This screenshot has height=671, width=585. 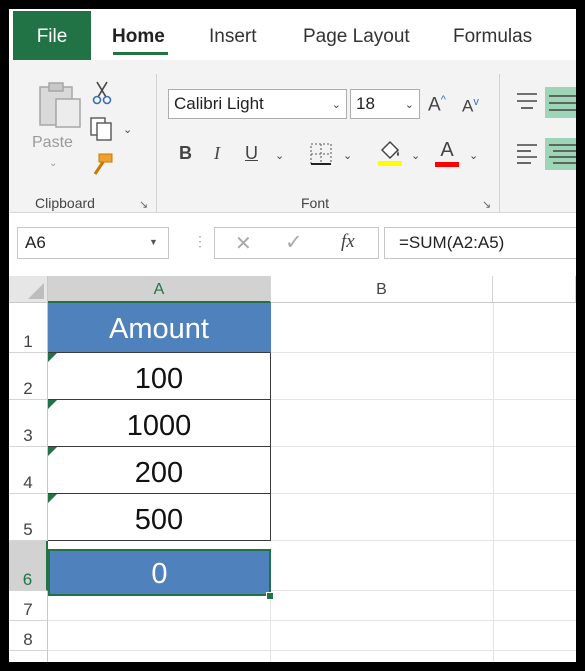 I want to click on enter-icon: ✓, so click(x=294, y=242).